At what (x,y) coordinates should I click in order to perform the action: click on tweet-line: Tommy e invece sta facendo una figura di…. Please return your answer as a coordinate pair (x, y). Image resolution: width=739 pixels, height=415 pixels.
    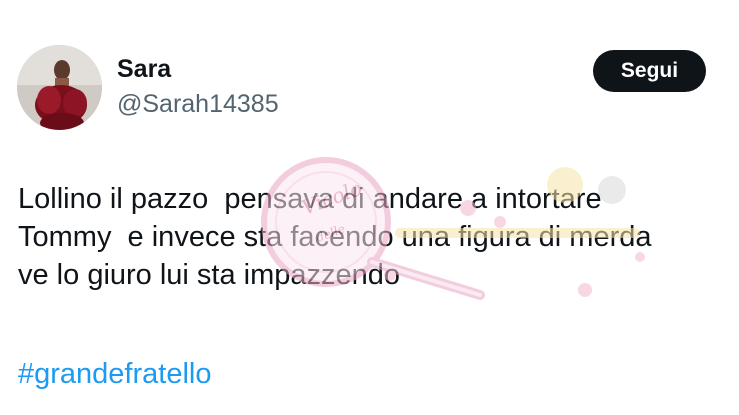
    Looking at the image, I should click on (335, 237).